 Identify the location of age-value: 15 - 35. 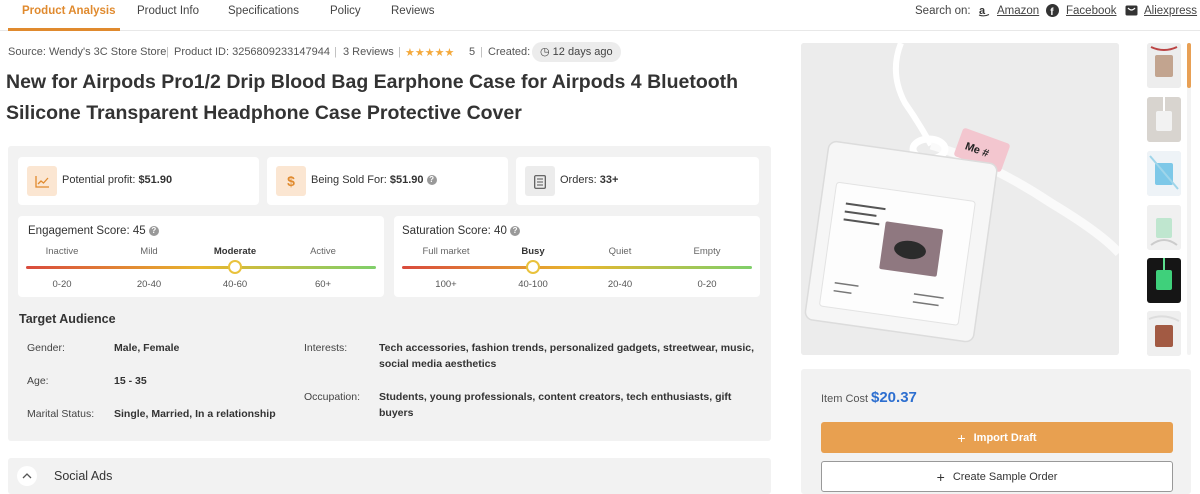
(130, 381).